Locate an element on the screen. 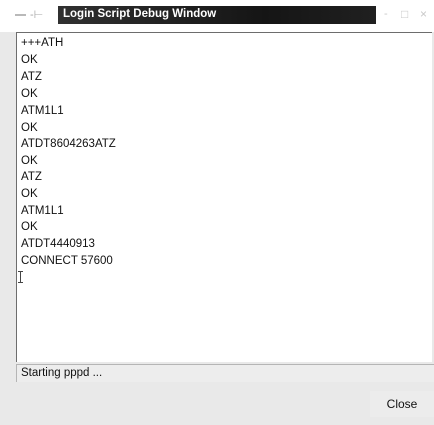  pin-icon: -⊢ is located at coordinates (36, 14).